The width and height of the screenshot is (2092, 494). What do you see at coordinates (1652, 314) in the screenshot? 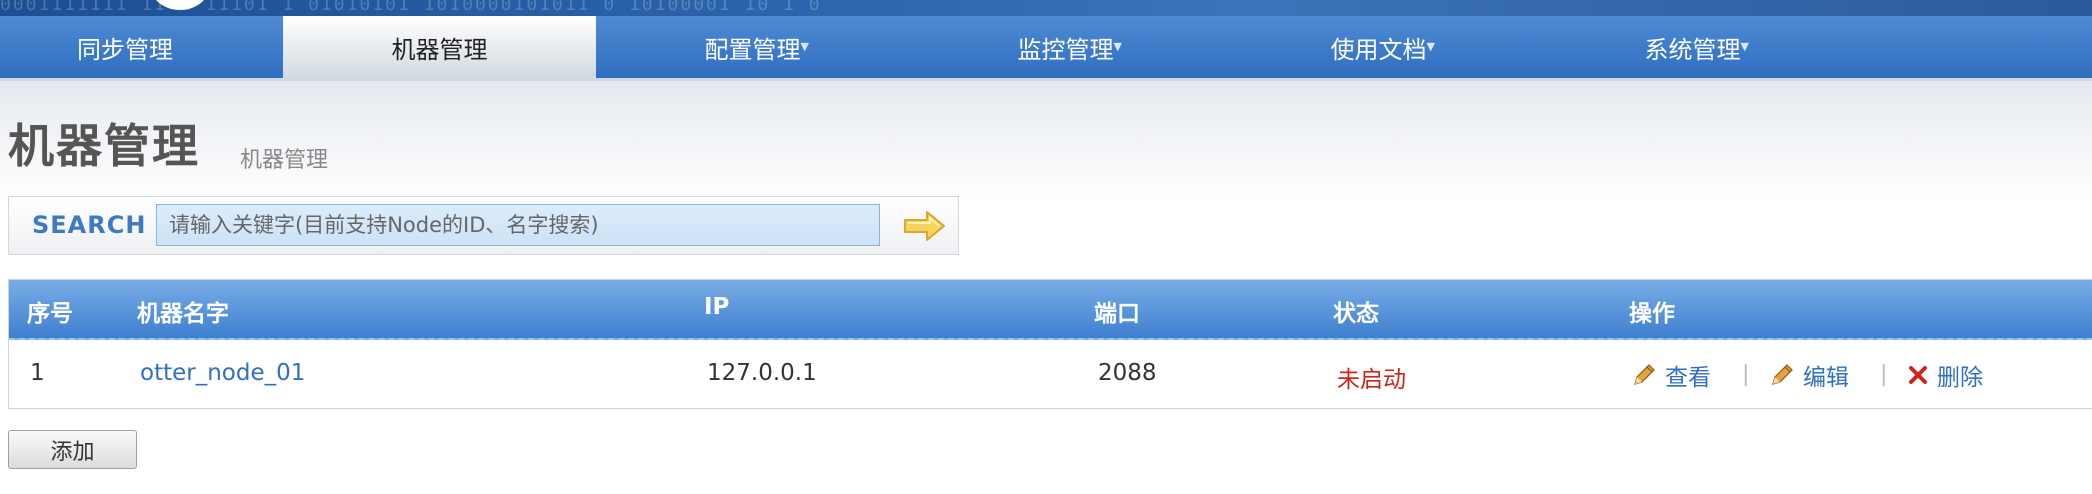
I see `column-header-actions: 操作` at bounding box center [1652, 314].